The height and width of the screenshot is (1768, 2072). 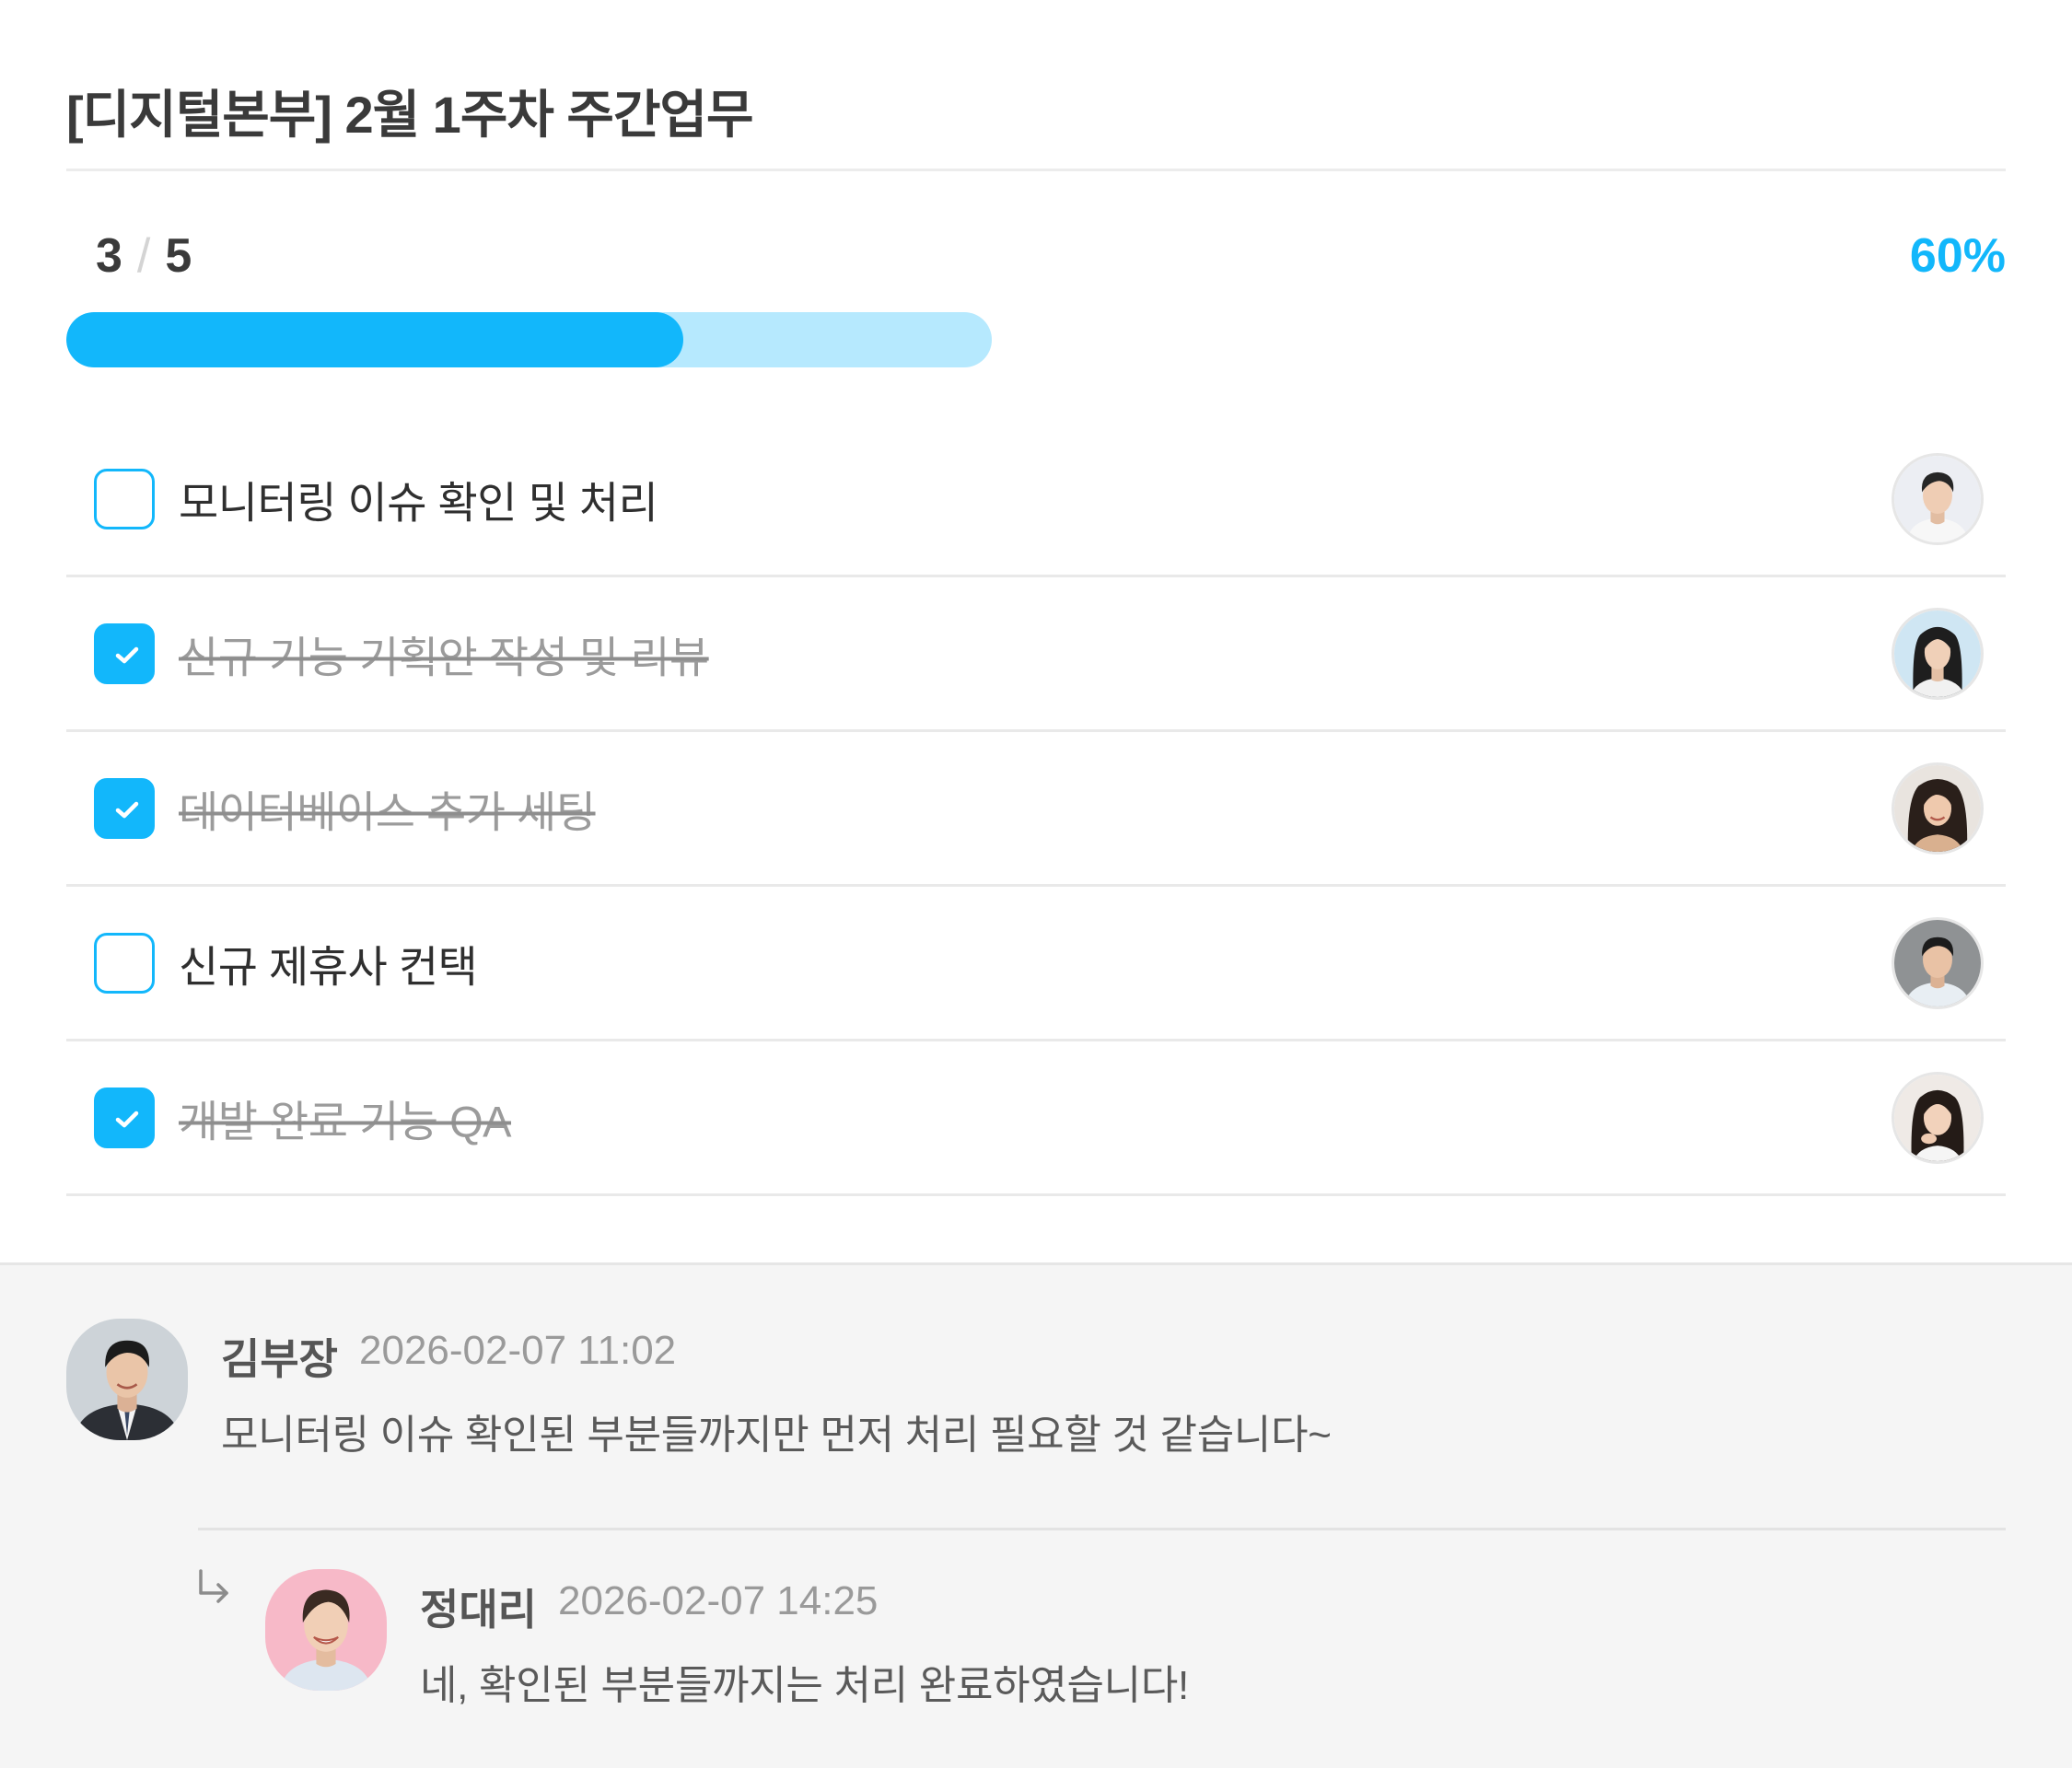 What do you see at coordinates (178, 256) in the screenshot?
I see `total-count: 5` at bounding box center [178, 256].